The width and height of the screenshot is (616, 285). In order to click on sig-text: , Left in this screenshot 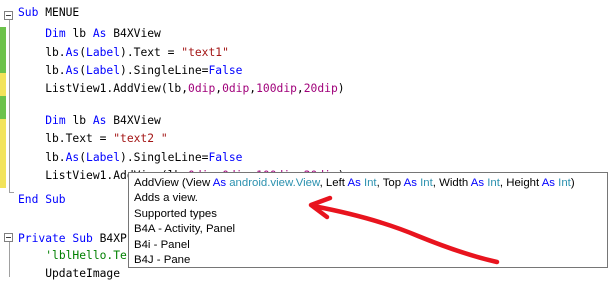, I will do `click(333, 183)`.